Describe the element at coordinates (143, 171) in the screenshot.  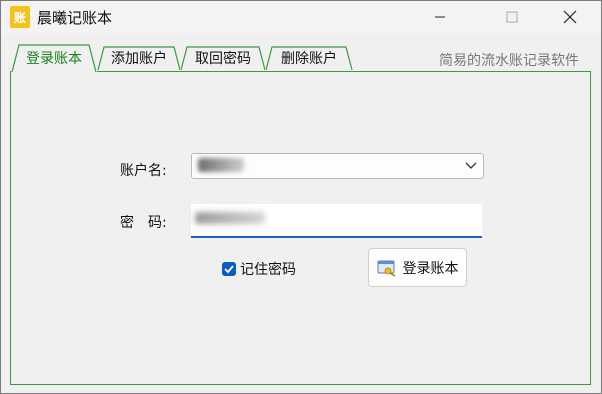
I see `account-label: 账户名:` at that location.